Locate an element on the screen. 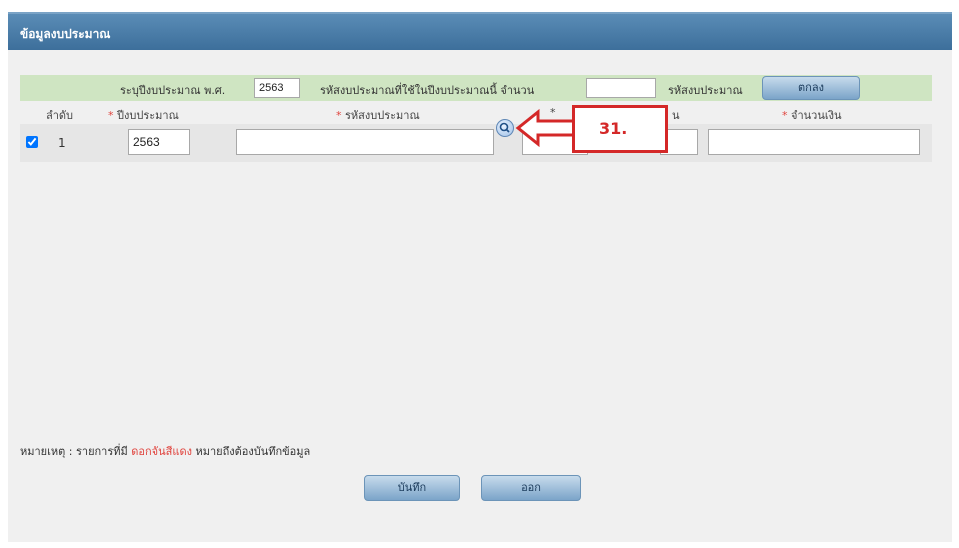 The height and width of the screenshot is (548, 959). row-year-input is located at coordinates (159, 142).